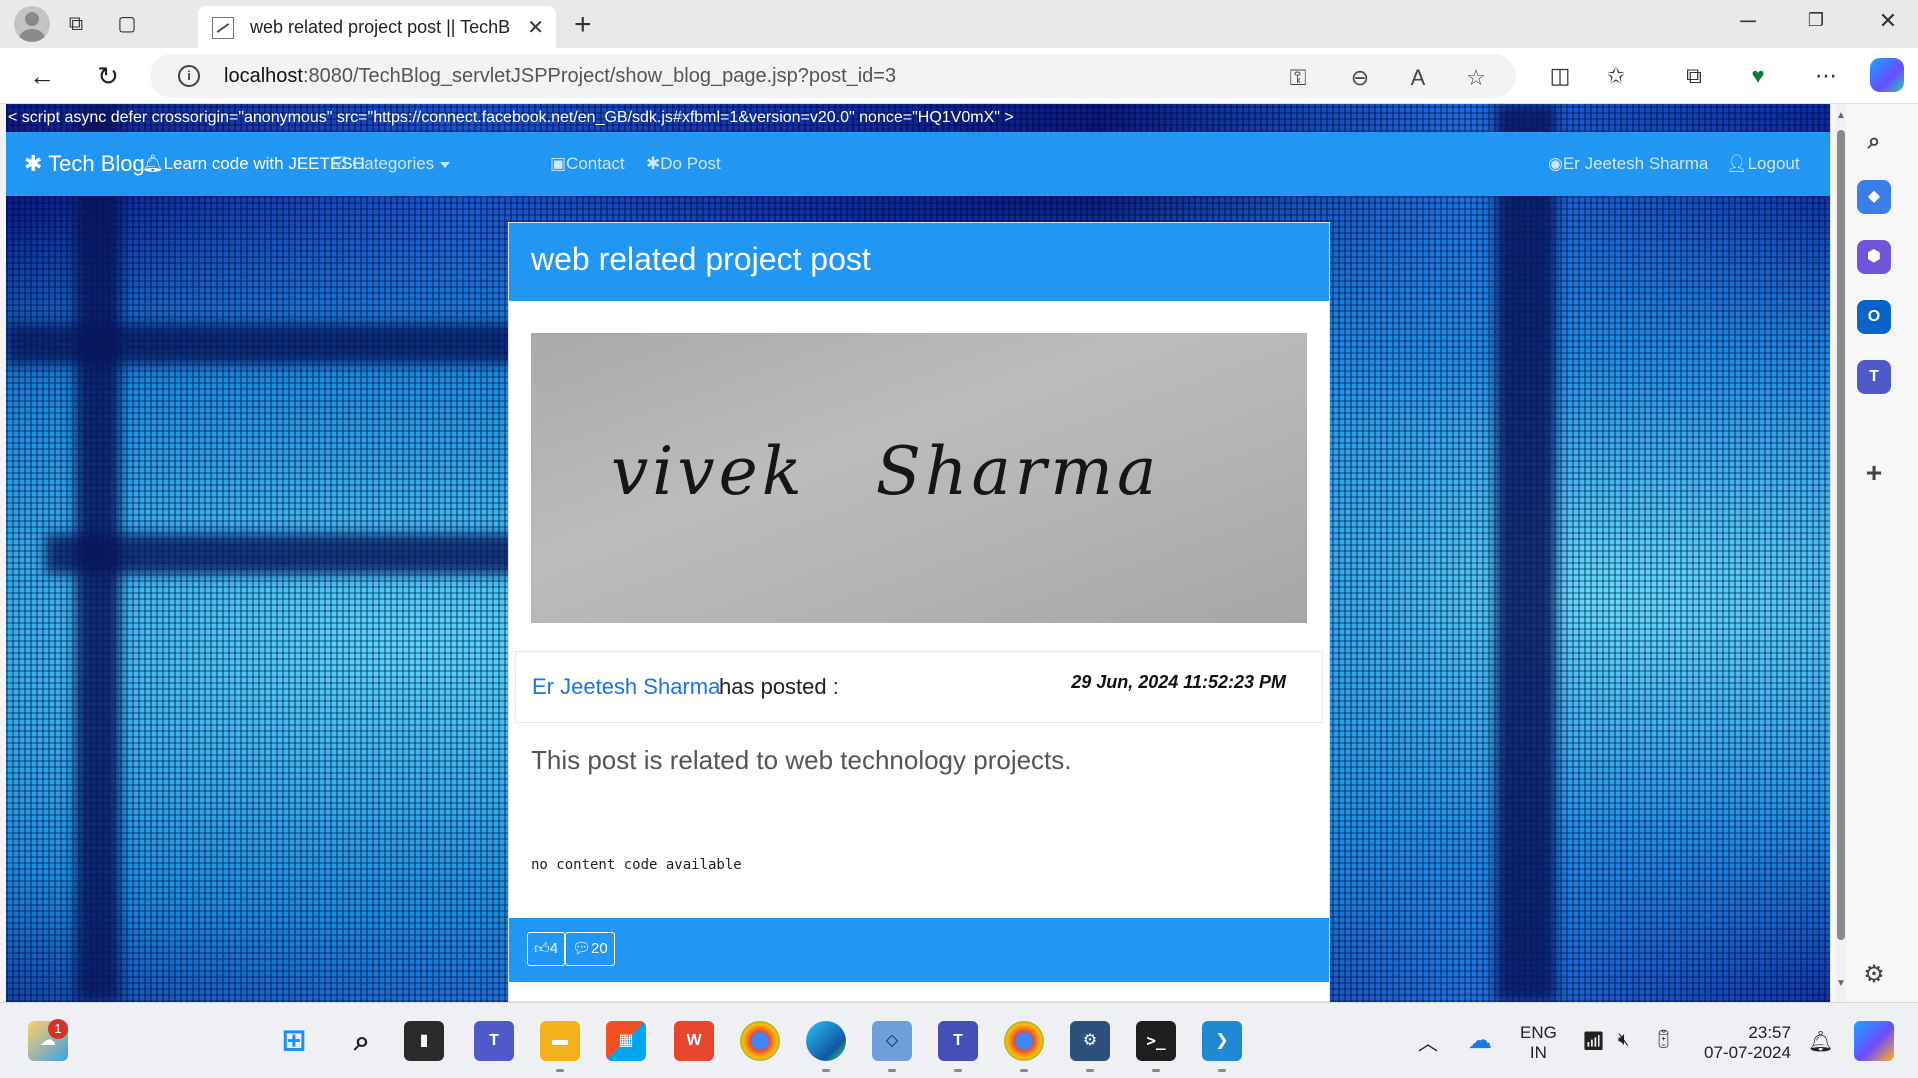  I want to click on comment-button: 💬︎20, so click(590, 949).